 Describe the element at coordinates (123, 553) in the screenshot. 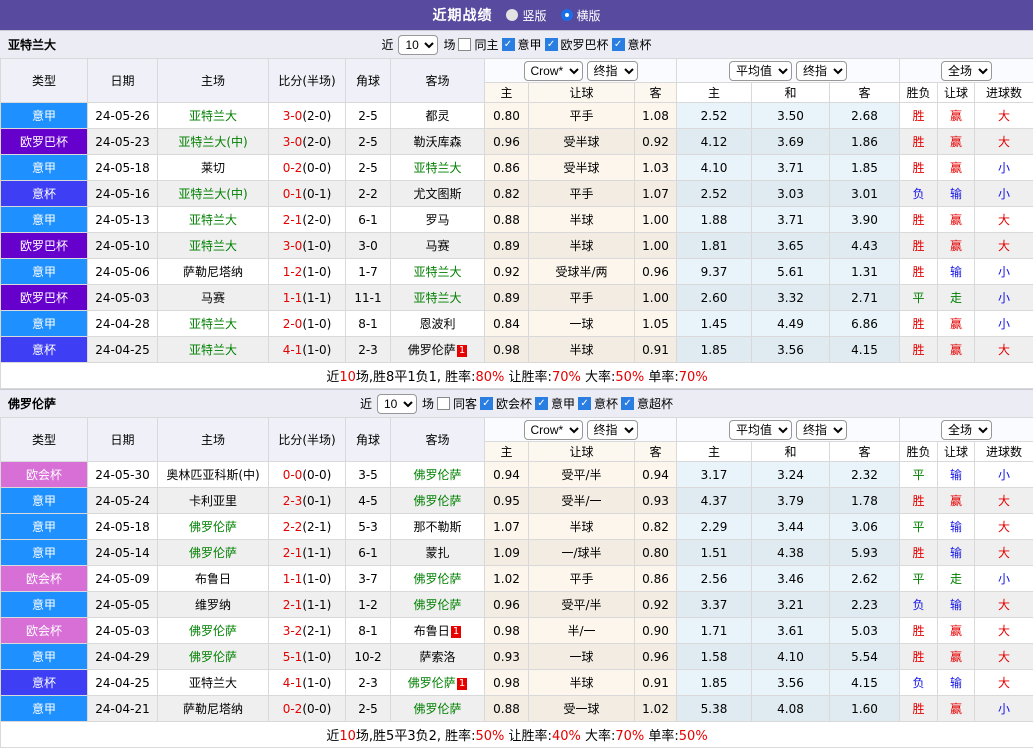

I see `match-date: 24-05-14` at that location.